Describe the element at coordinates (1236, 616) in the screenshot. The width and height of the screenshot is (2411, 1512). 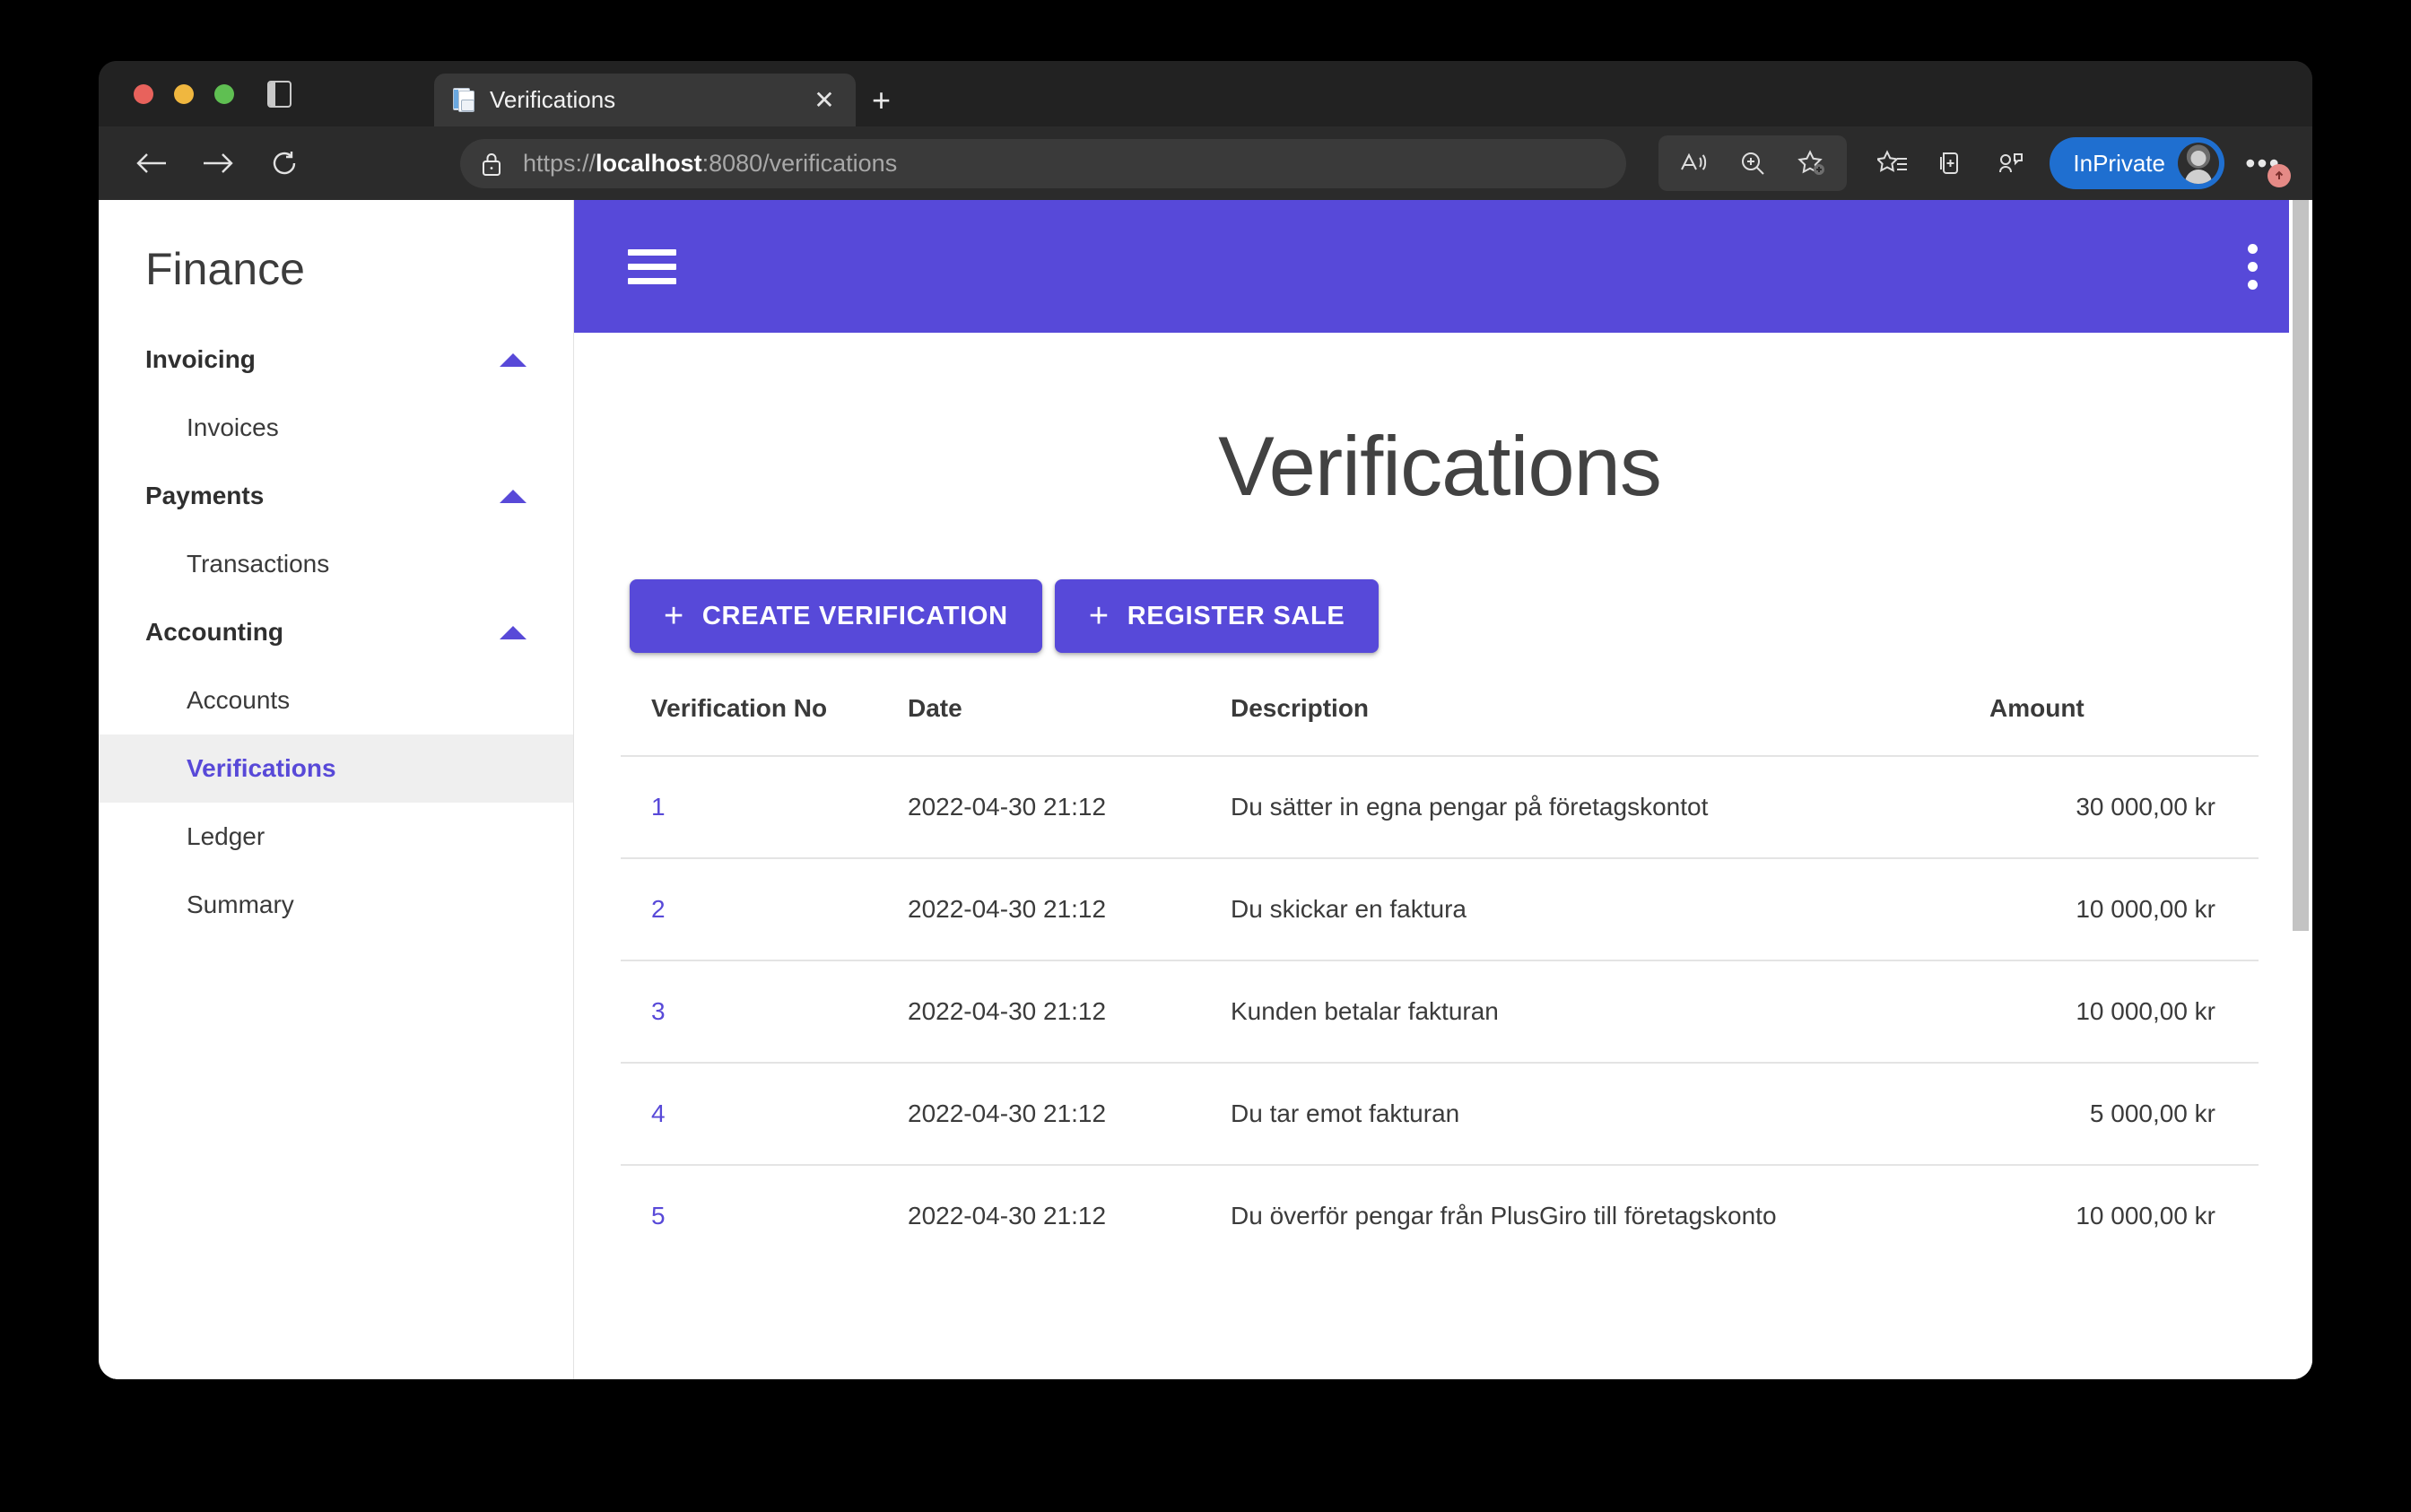
I see `register-sale-label: REGISTER SALE` at that location.